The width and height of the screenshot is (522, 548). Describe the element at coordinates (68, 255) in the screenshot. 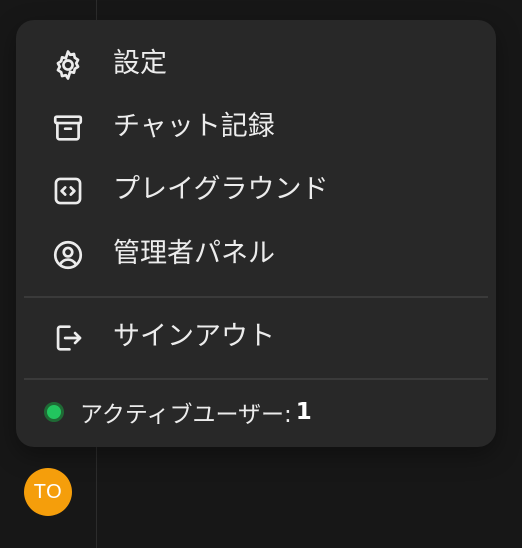

I see `user-circle-icon` at that location.